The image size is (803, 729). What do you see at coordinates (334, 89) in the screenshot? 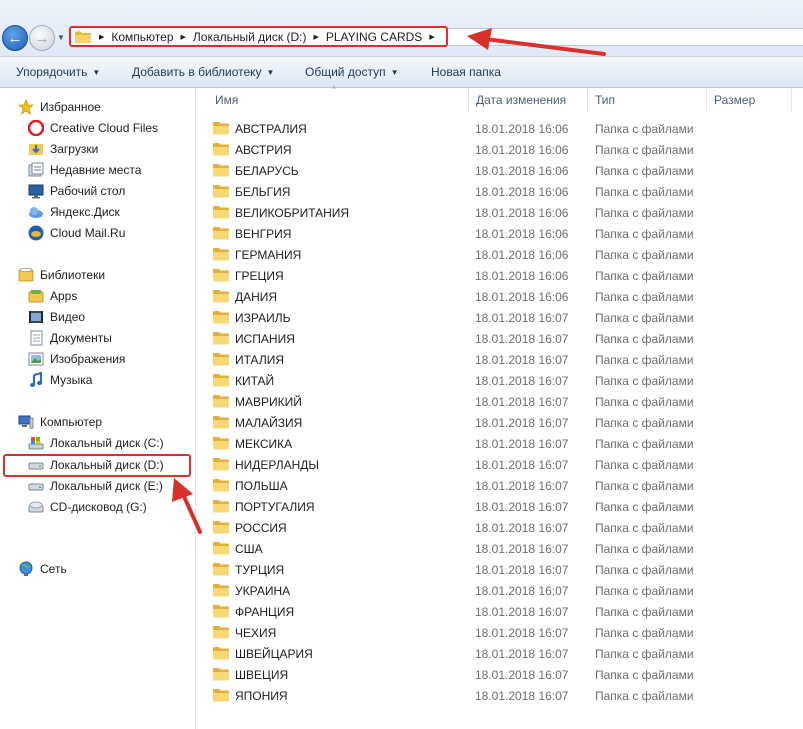
I see `sort-ascending-icon: ^` at bounding box center [334, 89].